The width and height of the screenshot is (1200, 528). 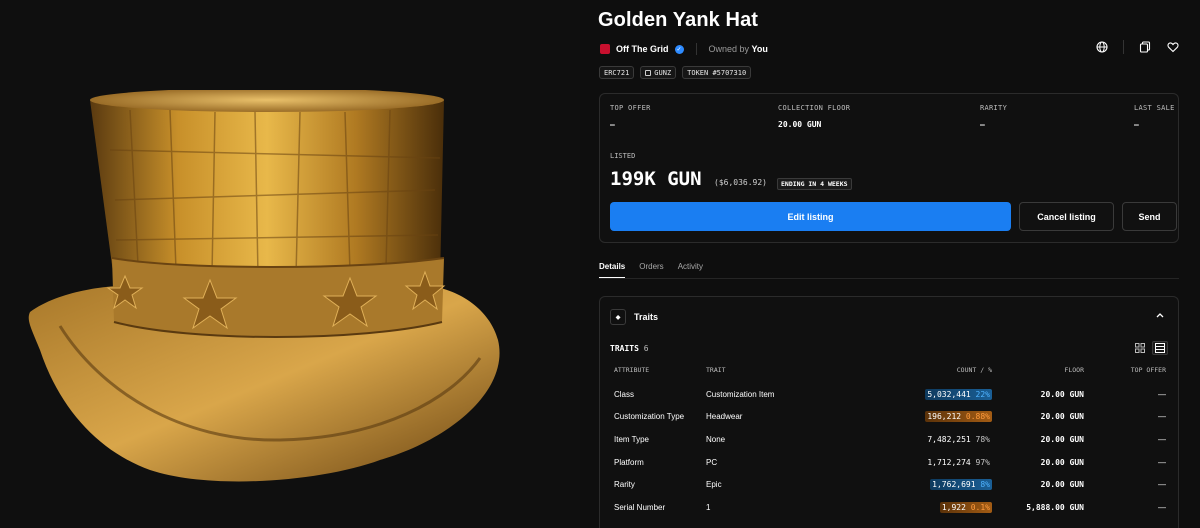 I want to click on chevron-up-icon, so click(x=1160, y=315).